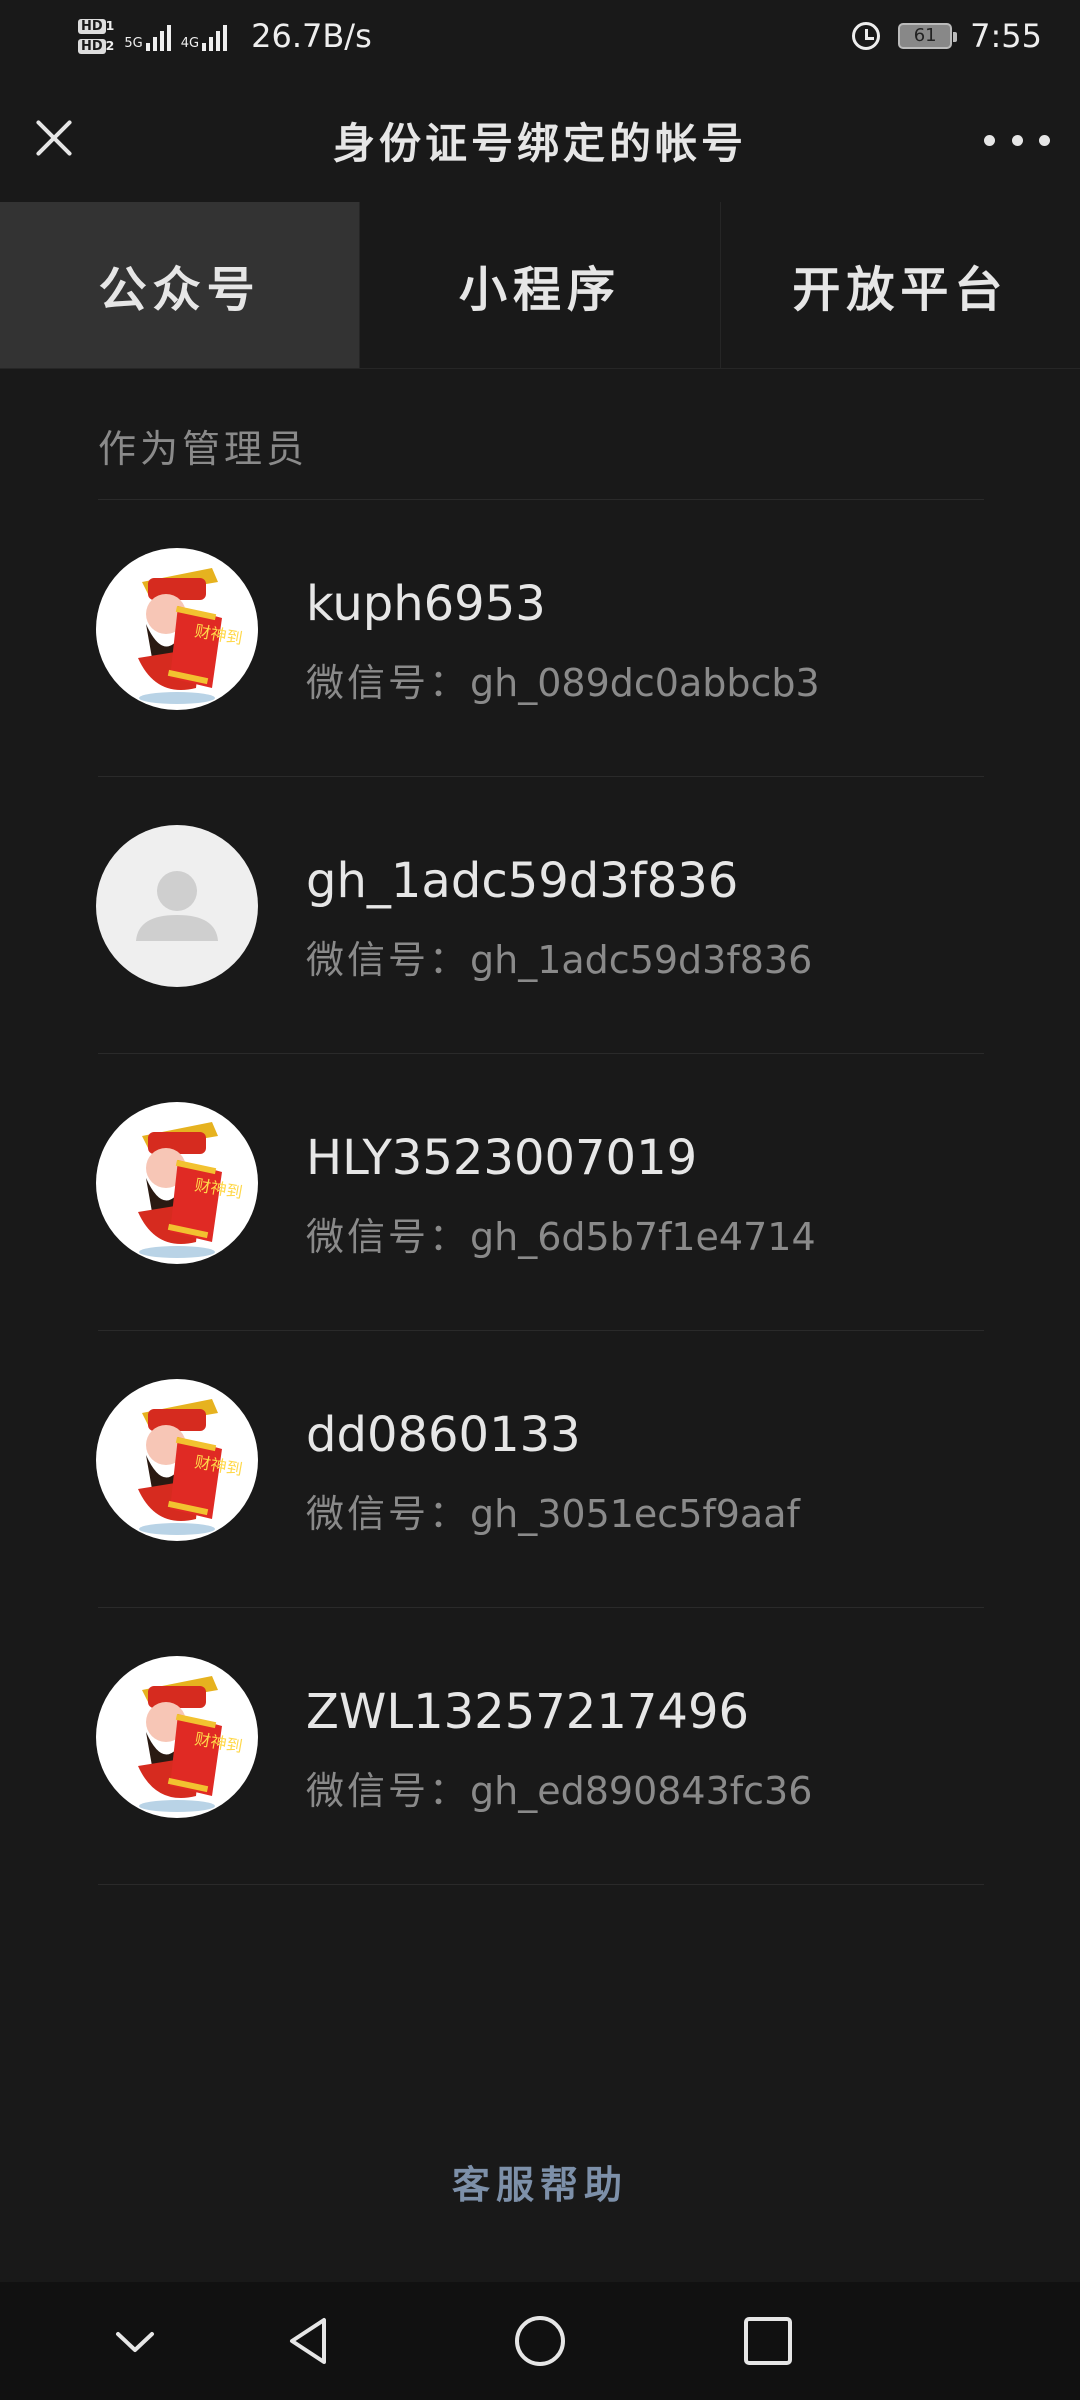  I want to click on customer-service-help-link: 客服帮助, so click(540, 2181).